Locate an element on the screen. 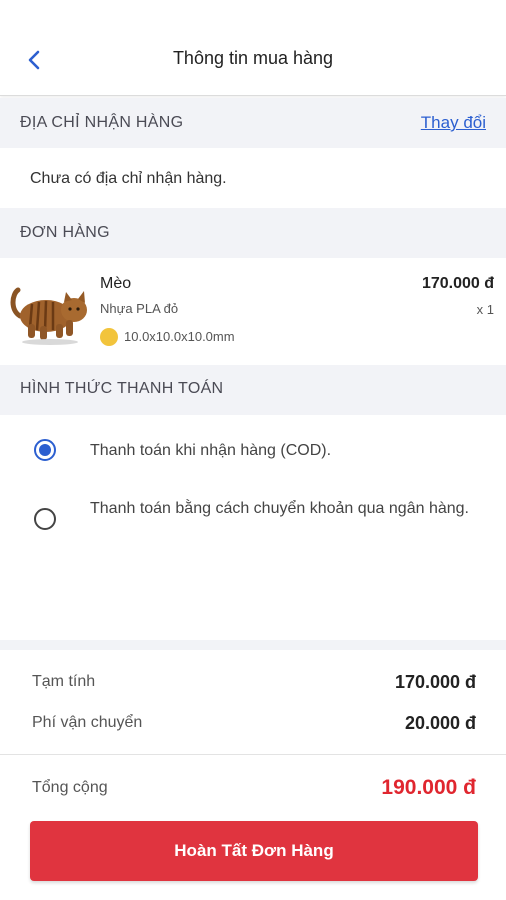 The image size is (506, 900). radio-unselected-icon is located at coordinates (45, 519).